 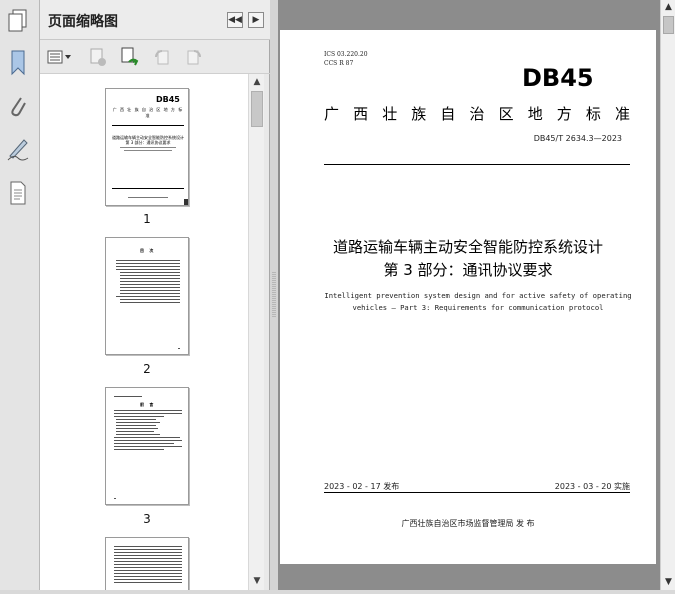 What do you see at coordinates (18, 63) in the screenshot?
I see `bookmark-icon` at bounding box center [18, 63].